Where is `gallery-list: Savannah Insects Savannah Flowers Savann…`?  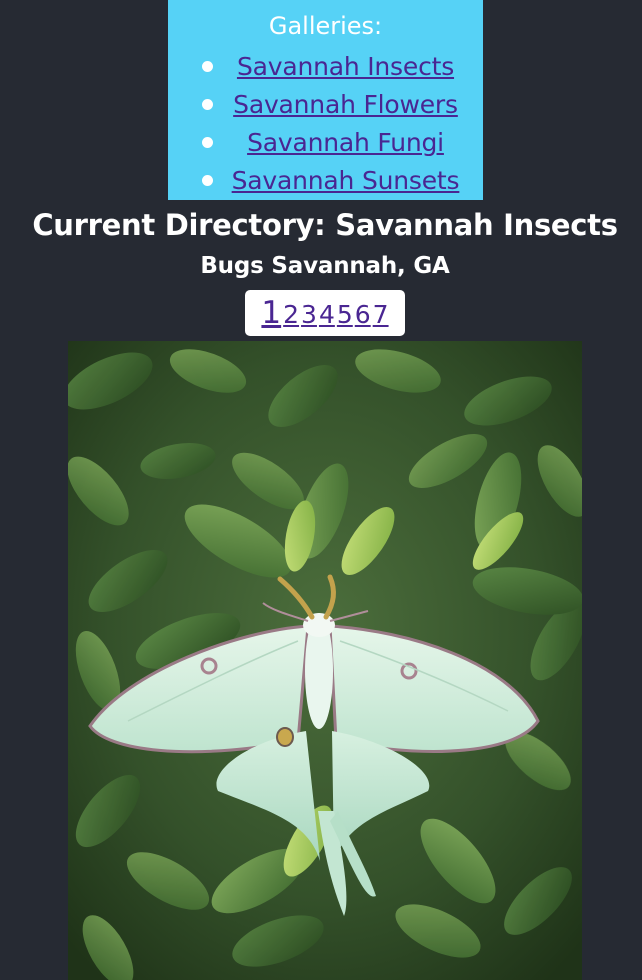
gallery-list: Savannah Insects Savannah Flowers Savann… is located at coordinates (325, 124).